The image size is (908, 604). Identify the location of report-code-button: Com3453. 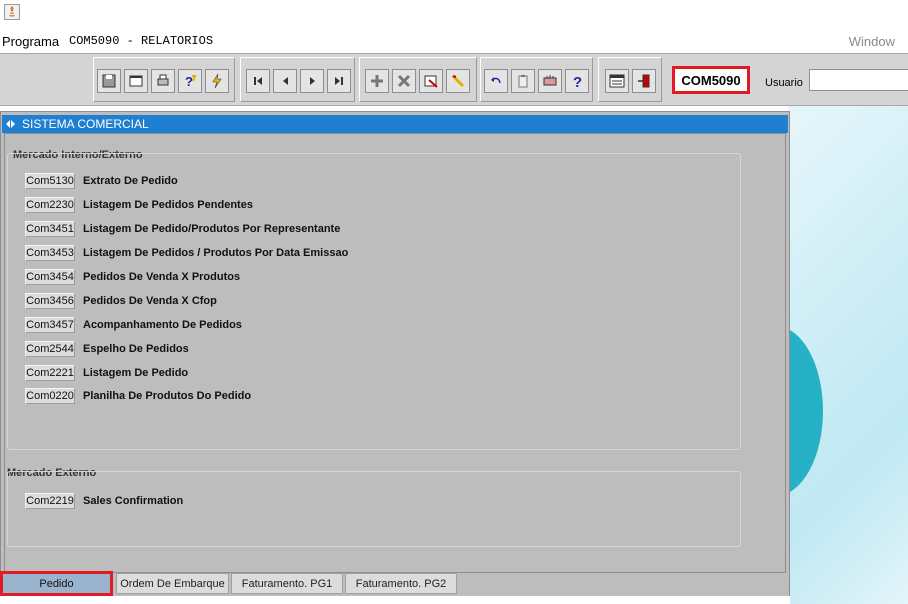
(50, 253).